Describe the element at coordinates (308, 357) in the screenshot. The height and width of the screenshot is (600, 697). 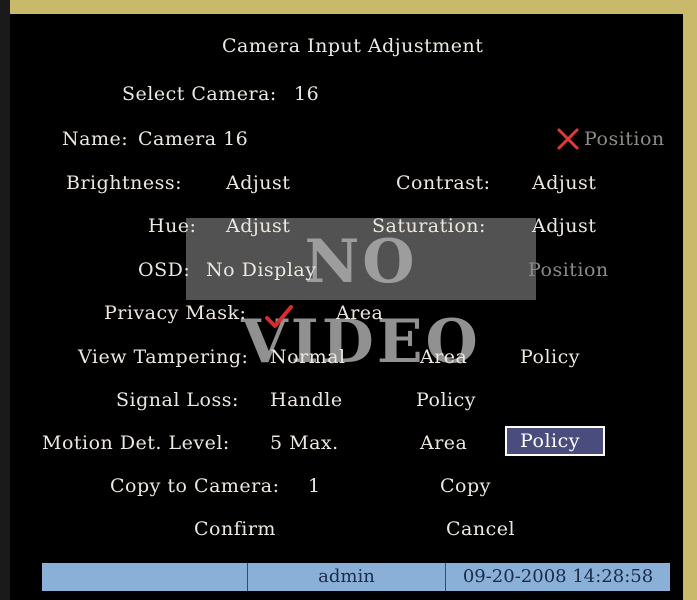
I see `view-tampering-value: Normal` at that location.